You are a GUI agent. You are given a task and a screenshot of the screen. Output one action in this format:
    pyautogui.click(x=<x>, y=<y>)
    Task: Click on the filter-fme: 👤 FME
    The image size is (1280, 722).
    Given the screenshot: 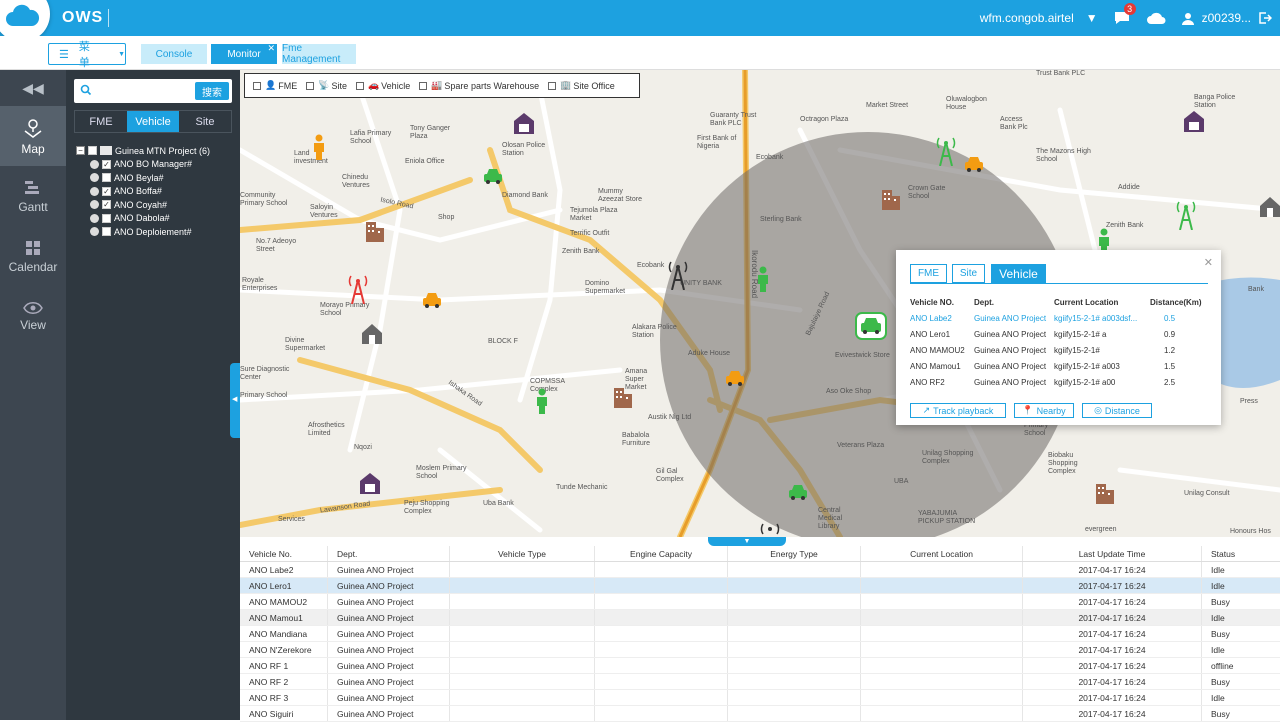 What is the action you would take?
    pyautogui.click(x=275, y=85)
    